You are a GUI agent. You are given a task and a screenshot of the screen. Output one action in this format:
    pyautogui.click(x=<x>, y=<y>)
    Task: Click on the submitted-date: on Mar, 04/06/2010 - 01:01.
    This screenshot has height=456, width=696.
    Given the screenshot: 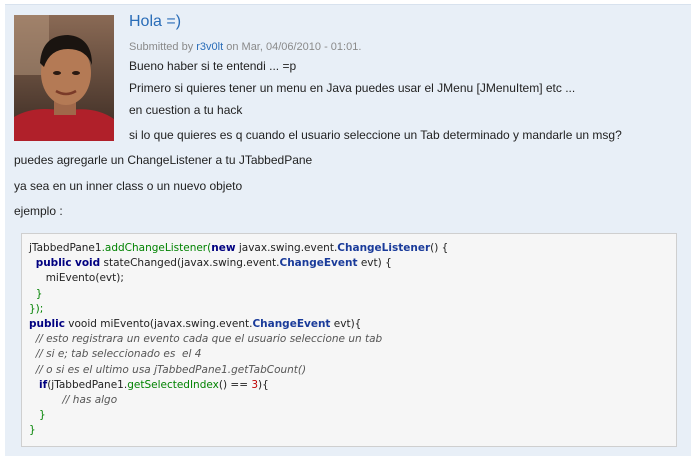 What is the action you would take?
    pyautogui.click(x=294, y=47)
    